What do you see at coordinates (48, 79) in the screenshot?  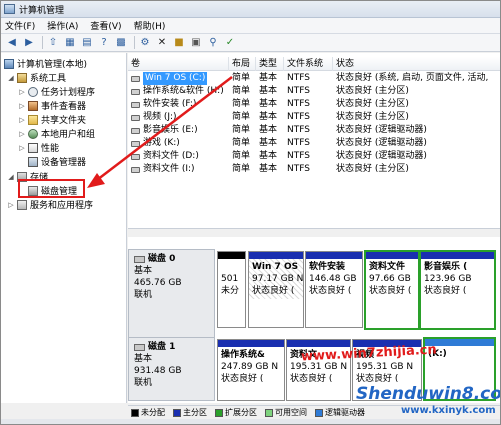 I see `tree-label: 系统工具` at bounding box center [48, 79].